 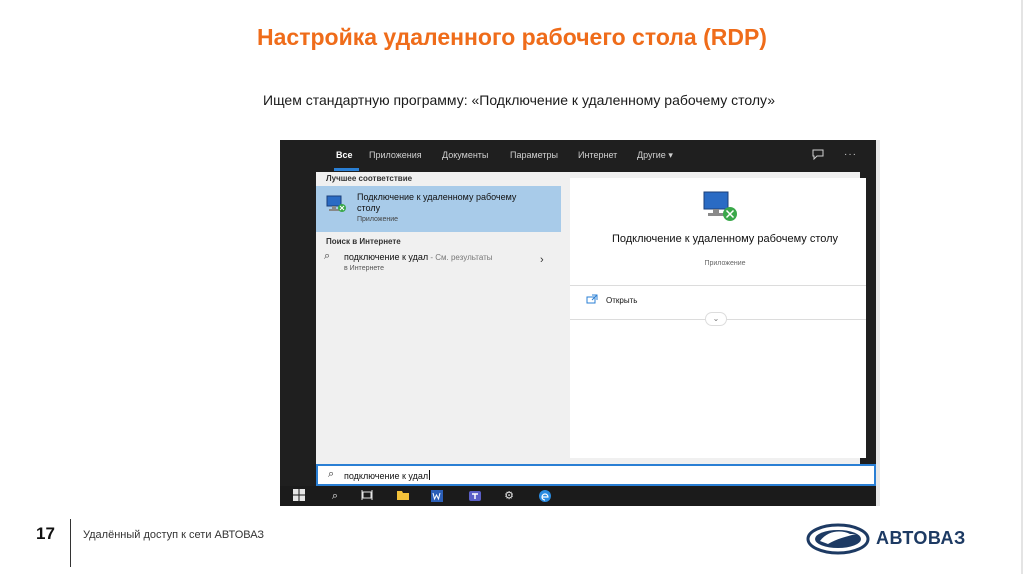 I want to click on search-input-value: подключение к удал, so click(x=386, y=476).